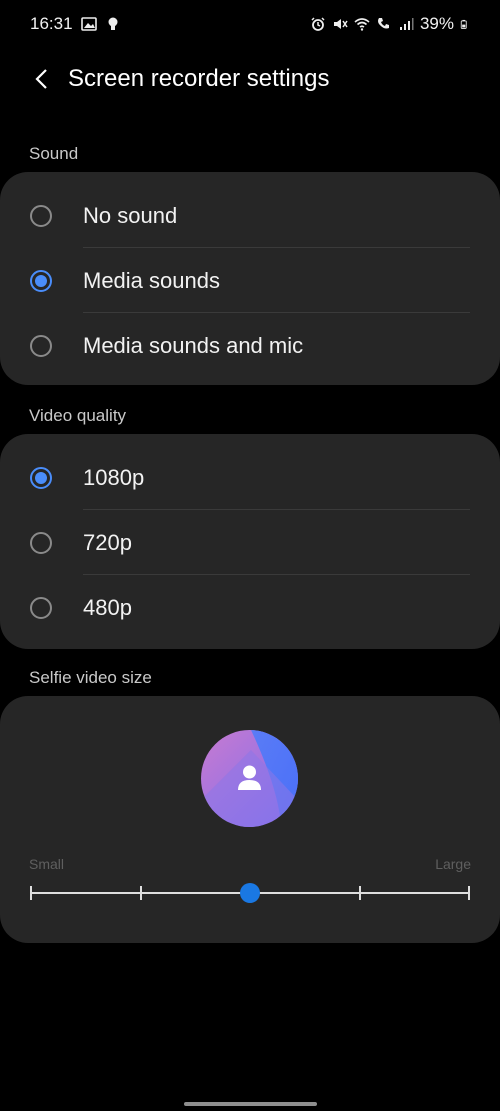 This screenshot has width=500, height=1111. What do you see at coordinates (250, 864) in the screenshot?
I see `slider-labels: Small Large` at bounding box center [250, 864].